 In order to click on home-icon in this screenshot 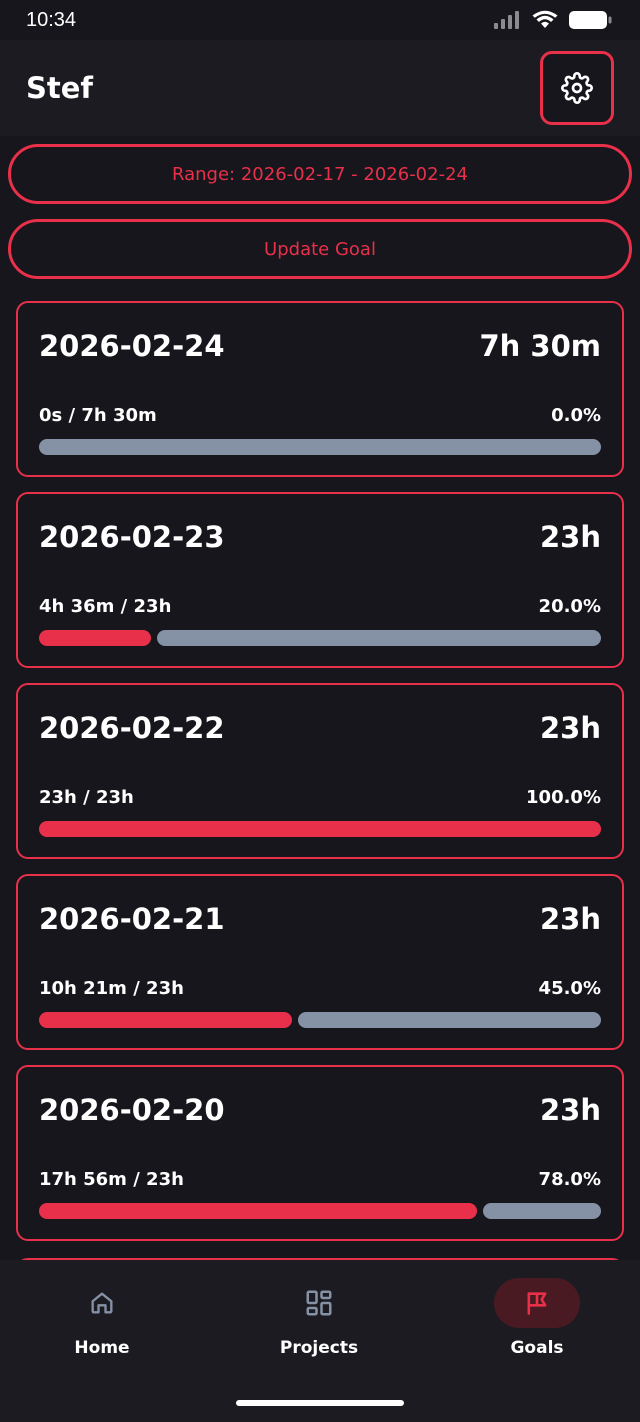, I will do `click(102, 1303)`.